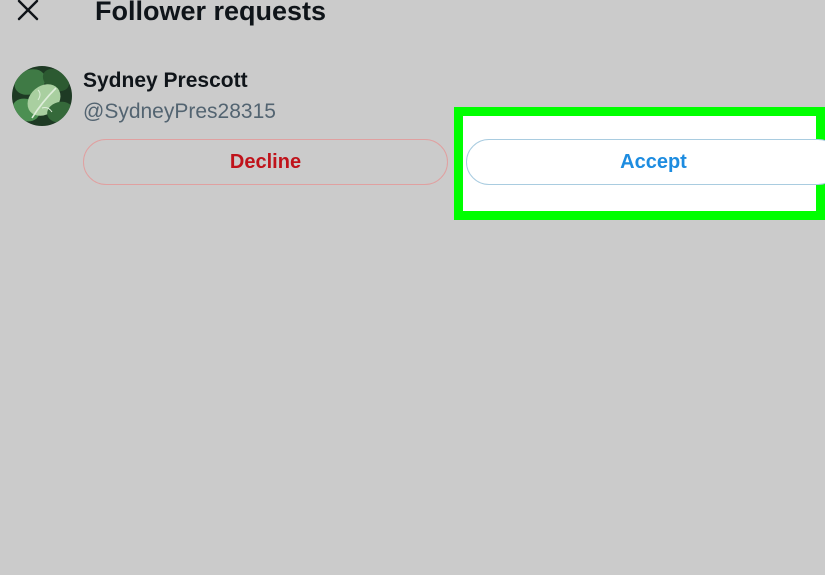 The width and height of the screenshot is (825, 575). I want to click on display-name: Sydney Prescott, so click(165, 81).